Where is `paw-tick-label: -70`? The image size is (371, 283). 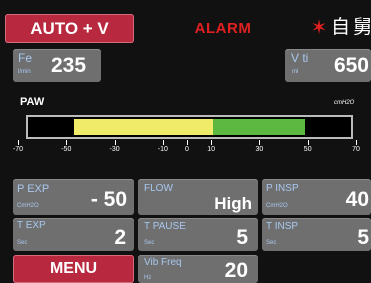 paw-tick-label: -70 is located at coordinates (18, 149).